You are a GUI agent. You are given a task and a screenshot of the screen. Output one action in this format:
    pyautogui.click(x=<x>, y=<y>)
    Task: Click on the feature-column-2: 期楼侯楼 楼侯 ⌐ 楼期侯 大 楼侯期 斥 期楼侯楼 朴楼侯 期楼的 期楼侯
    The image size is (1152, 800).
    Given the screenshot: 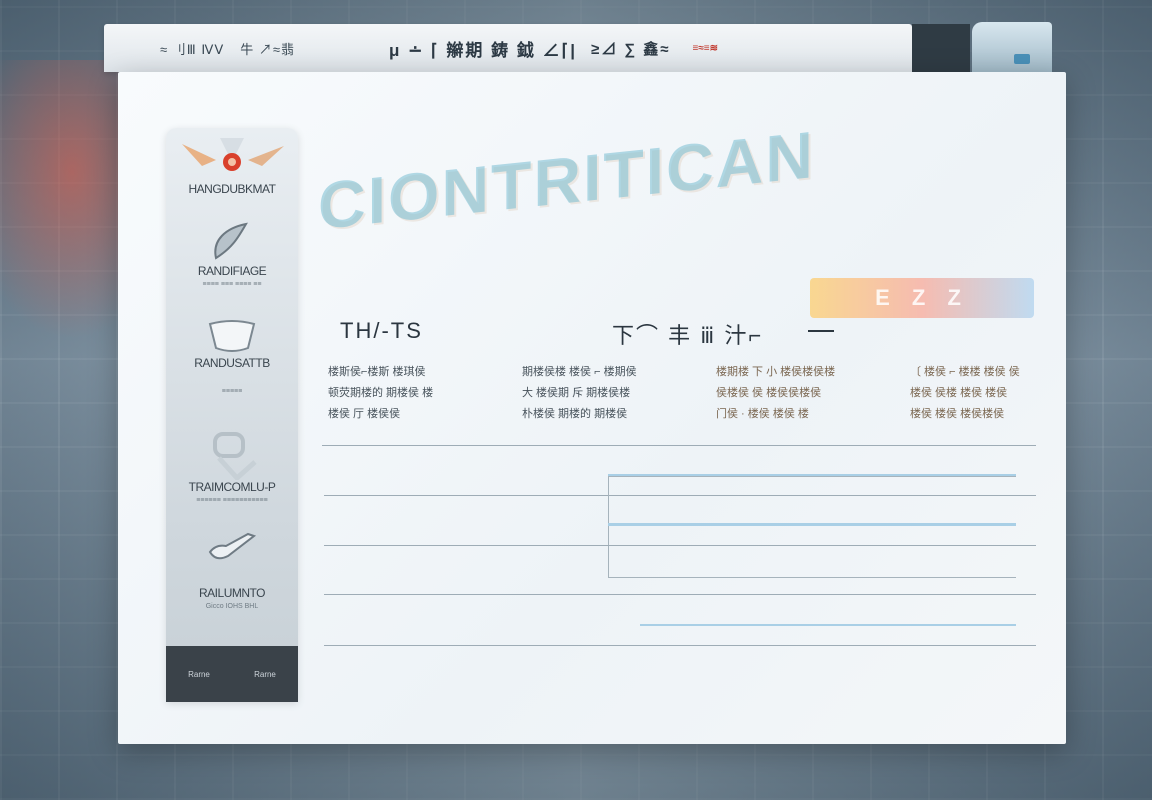 What is the action you would take?
    pyautogui.click(x=610, y=393)
    